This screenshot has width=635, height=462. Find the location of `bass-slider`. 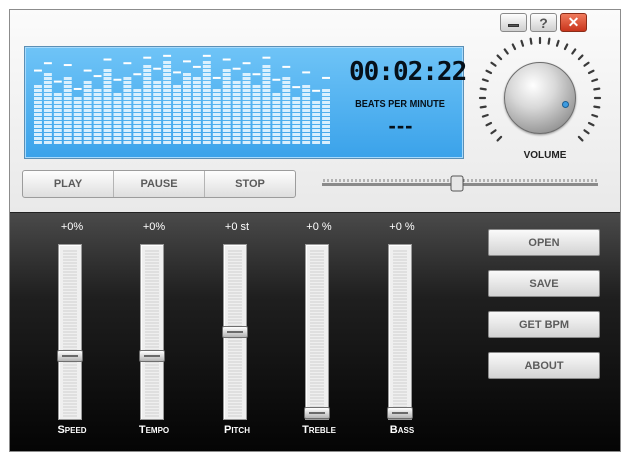

bass-slider is located at coordinates (400, 332).